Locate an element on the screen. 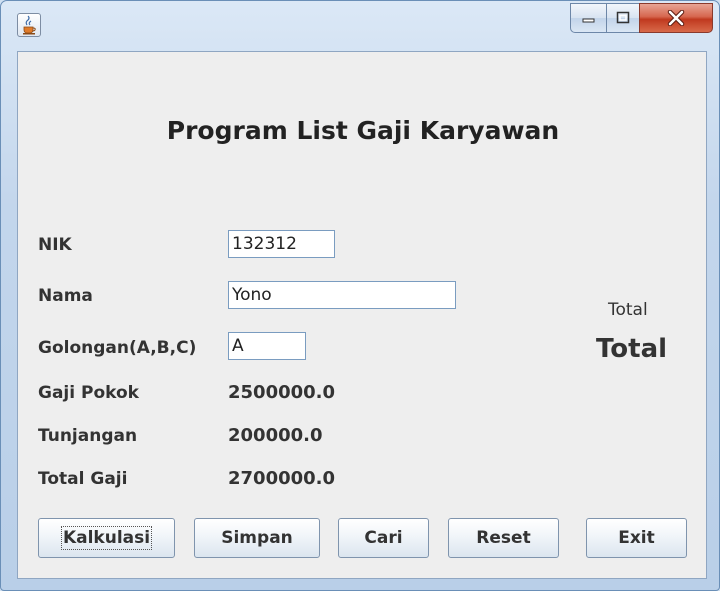 This screenshot has height=591, width=720. reset-button: Reset is located at coordinates (503, 538).